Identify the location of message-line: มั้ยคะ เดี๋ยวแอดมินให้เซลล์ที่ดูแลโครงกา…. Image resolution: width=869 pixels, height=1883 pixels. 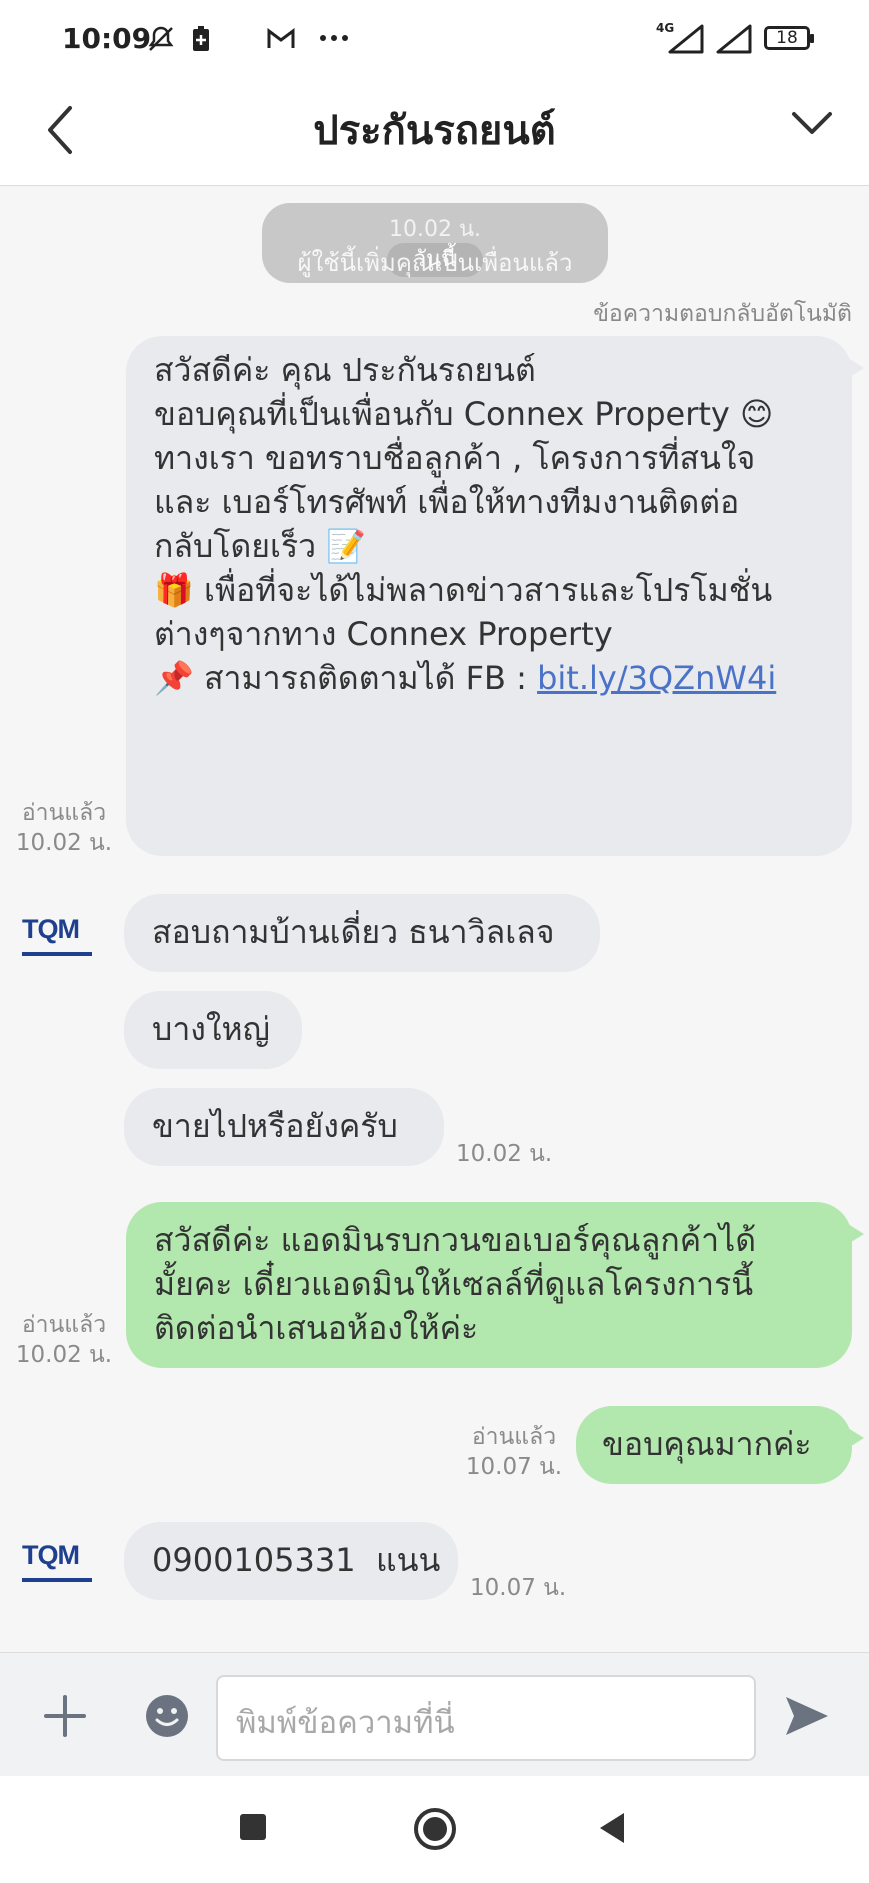
(454, 1284).